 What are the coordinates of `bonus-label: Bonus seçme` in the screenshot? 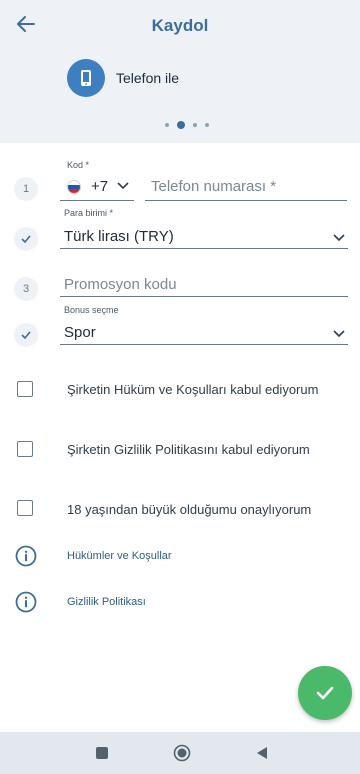 It's located at (91, 310).